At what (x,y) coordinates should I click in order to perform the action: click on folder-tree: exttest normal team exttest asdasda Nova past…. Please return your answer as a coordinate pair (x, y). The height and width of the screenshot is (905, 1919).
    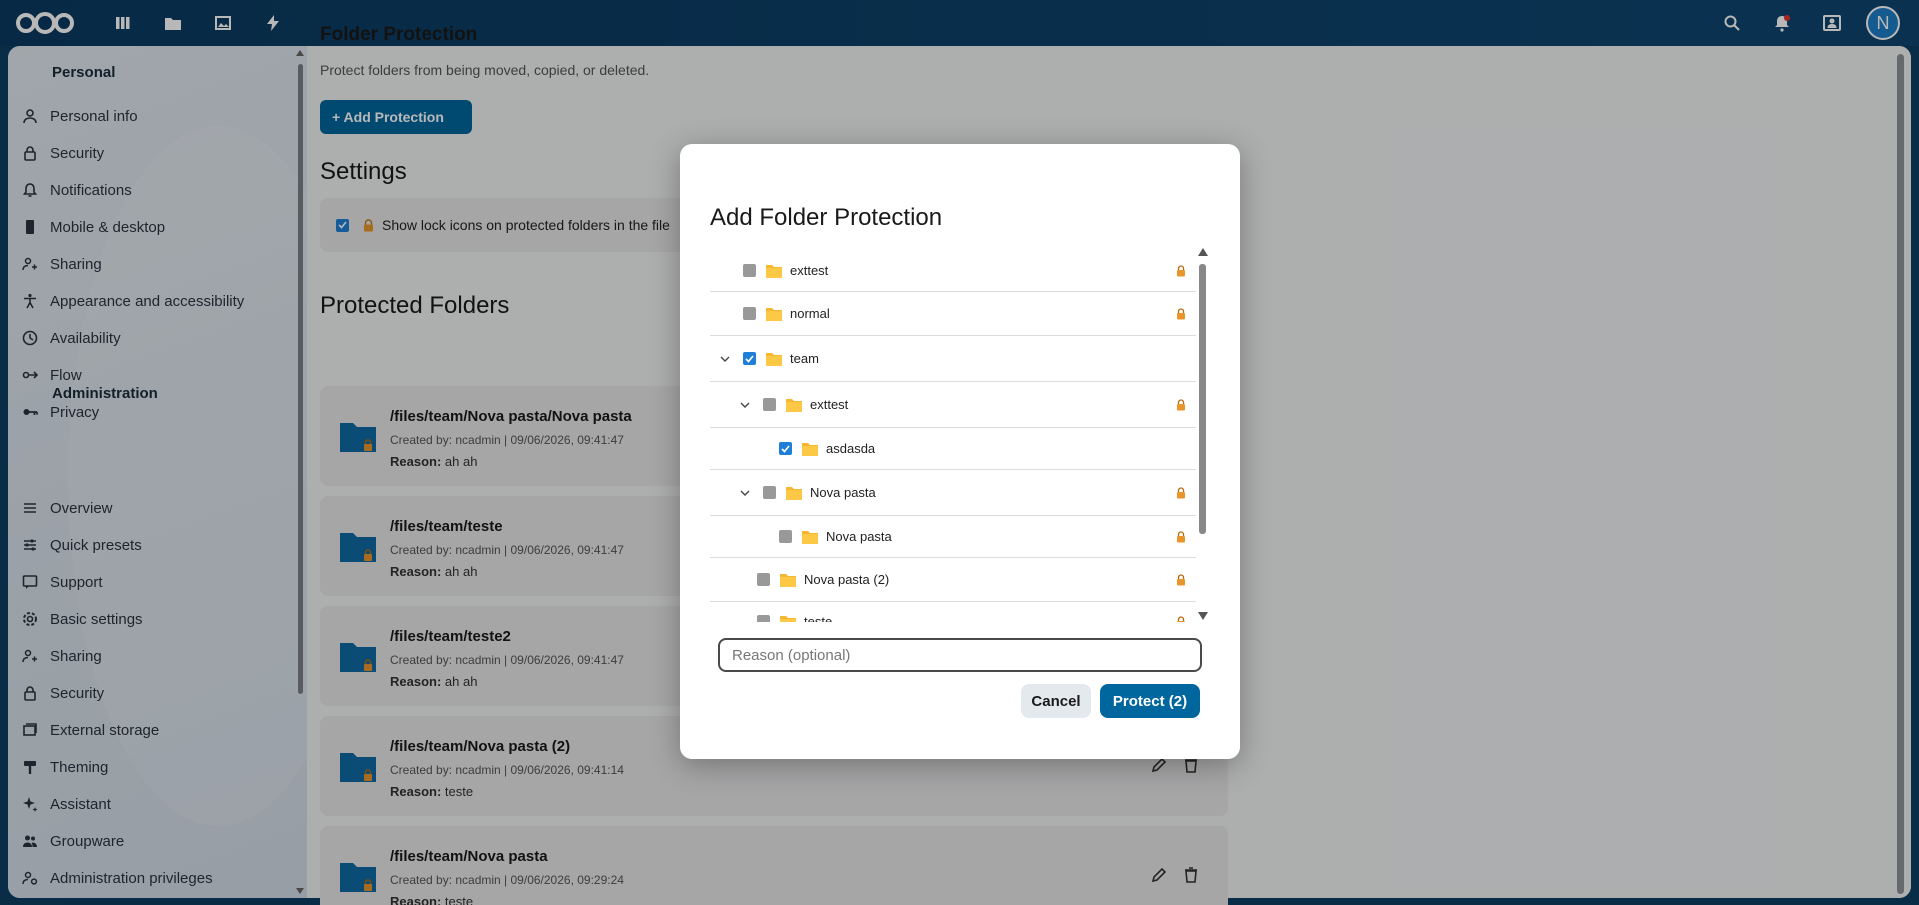
    Looking at the image, I should click on (955, 436).